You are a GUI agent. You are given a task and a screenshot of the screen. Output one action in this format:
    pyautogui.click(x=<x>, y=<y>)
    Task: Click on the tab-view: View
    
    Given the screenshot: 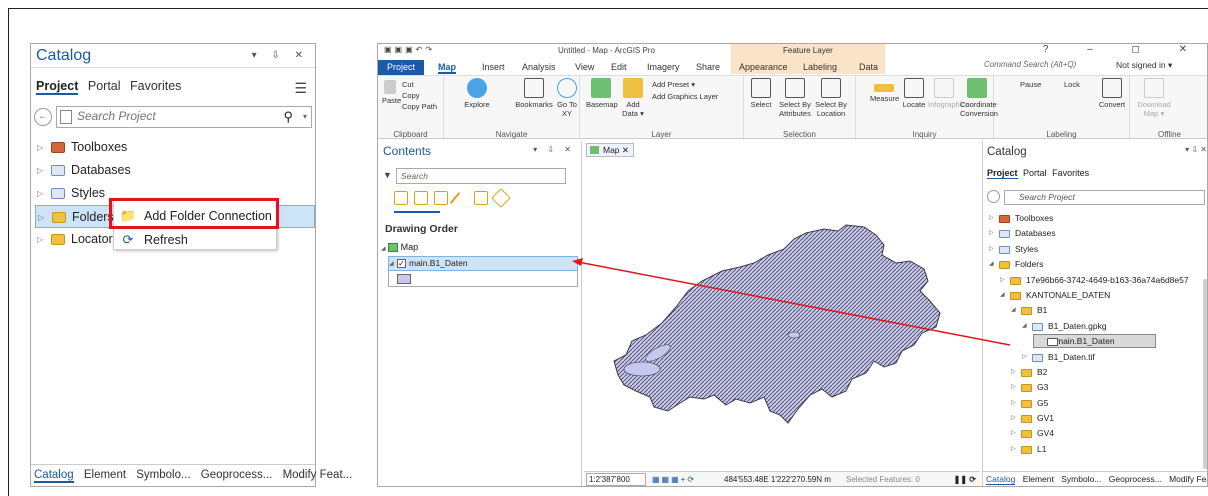 What is the action you would take?
    pyautogui.click(x=584, y=67)
    